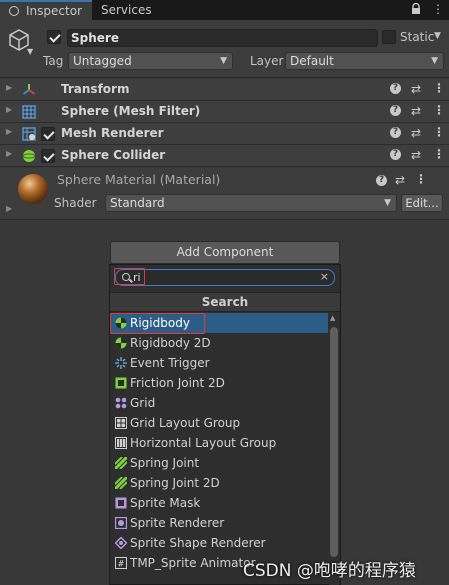 The width and height of the screenshot is (449, 585). What do you see at coordinates (177, 383) in the screenshot?
I see `list-item-label: Friction Joint 2D` at bounding box center [177, 383].